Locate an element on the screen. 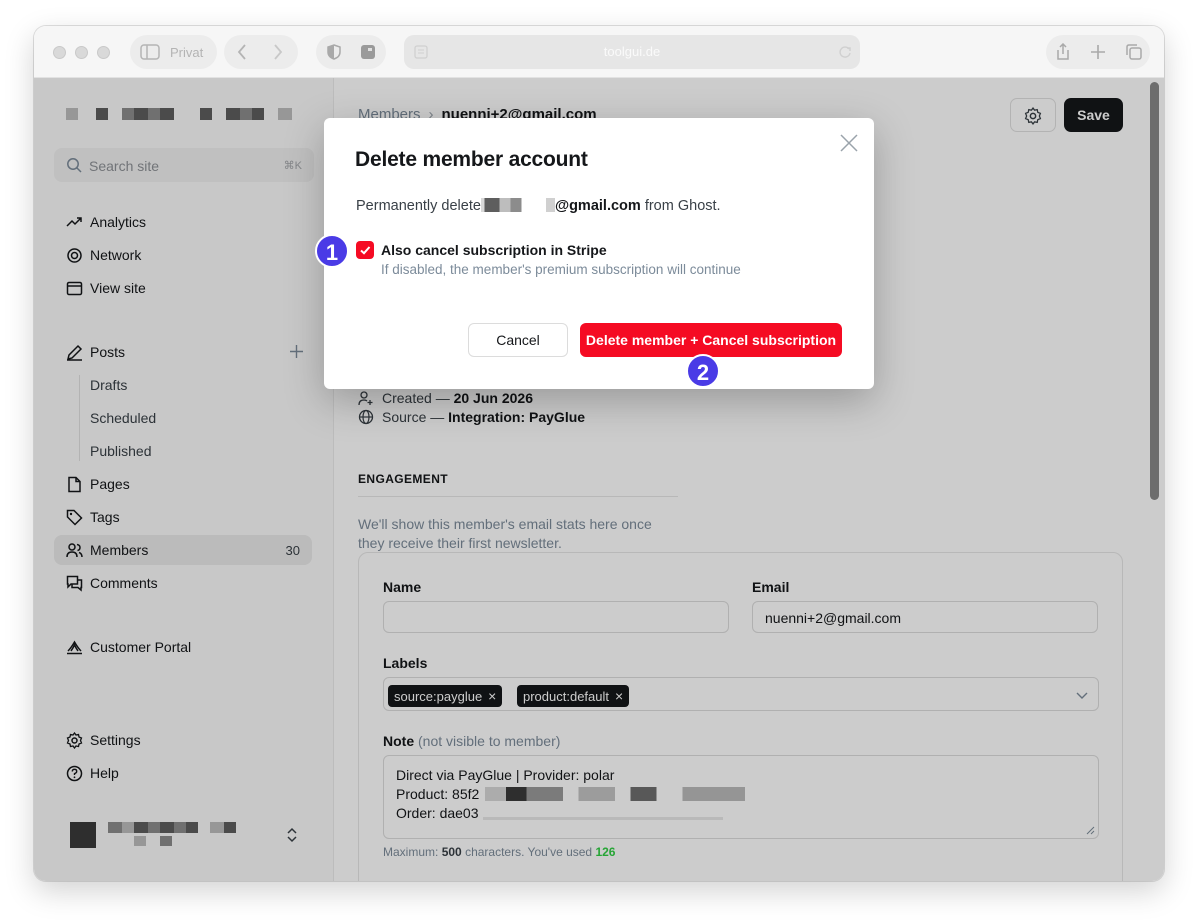  shield-icon is located at coordinates (334, 52).